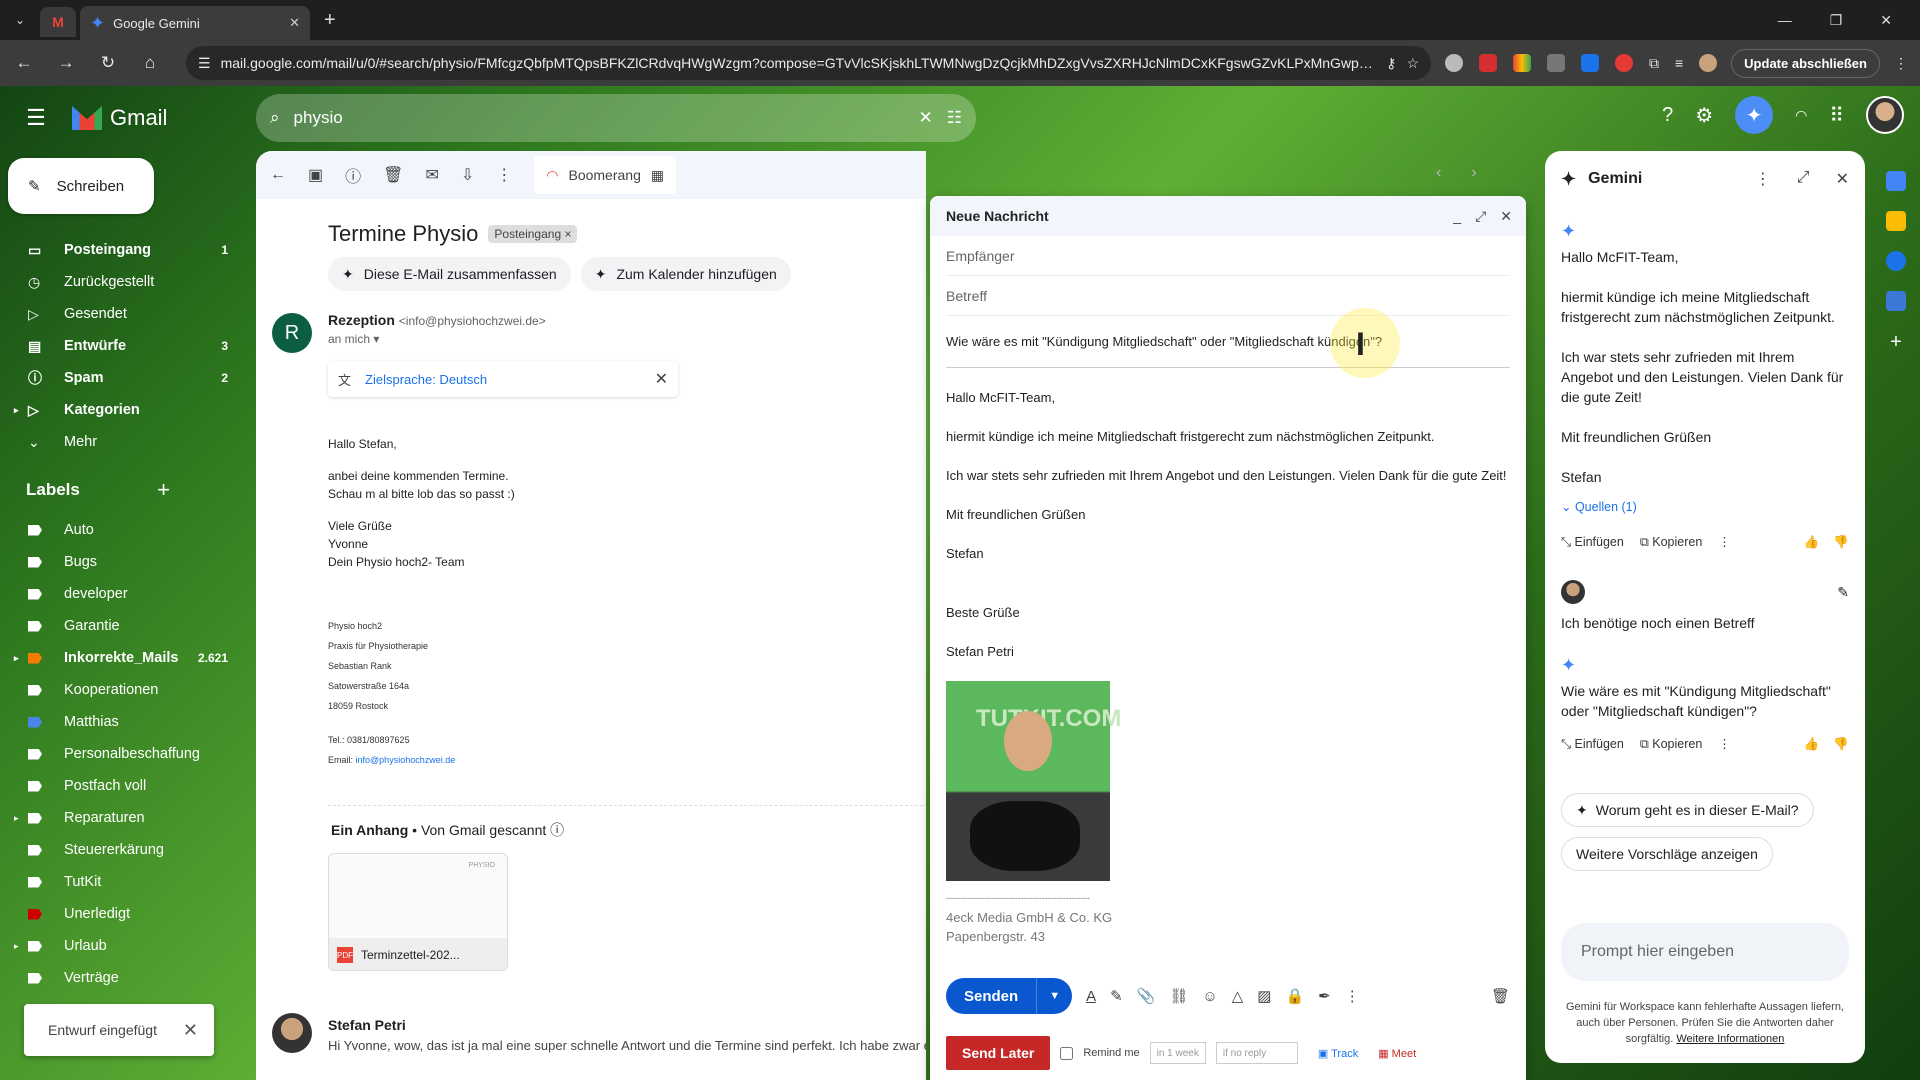 This screenshot has height=1080, width=1920. I want to click on new-tab-icon: +, so click(330, 20).